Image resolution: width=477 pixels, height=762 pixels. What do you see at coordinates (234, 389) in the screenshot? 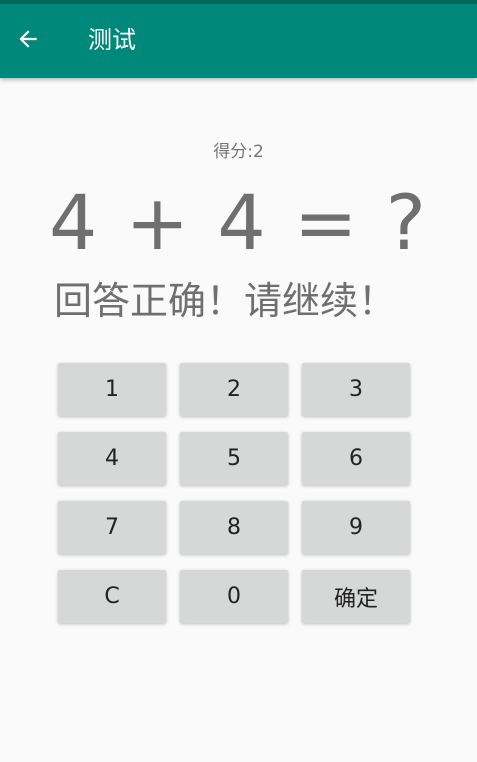
I see `key-2-button: 2` at bounding box center [234, 389].